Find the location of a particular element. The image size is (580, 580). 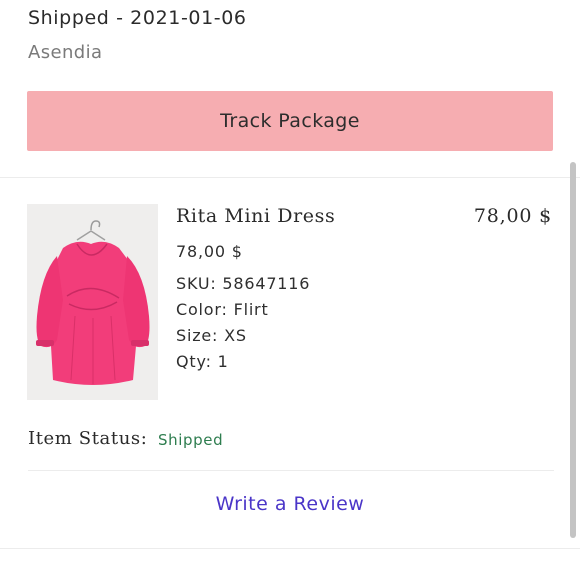

product-name: Rita Mini Dress is located at coordinates (255, 216).